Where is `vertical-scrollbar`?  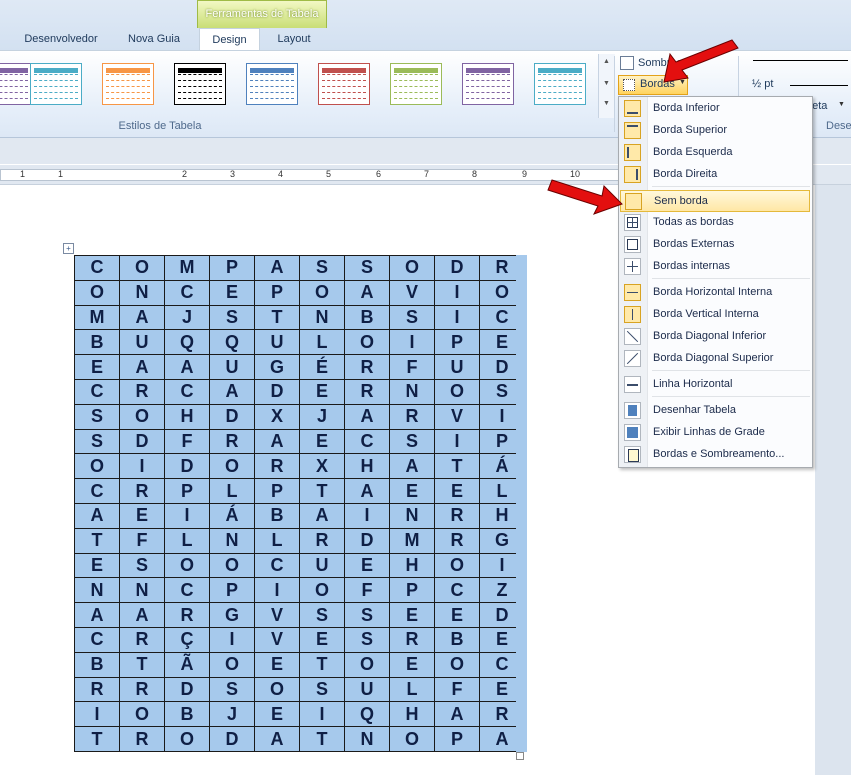 vertical-scrollbar is located at coordinates (833, 480).